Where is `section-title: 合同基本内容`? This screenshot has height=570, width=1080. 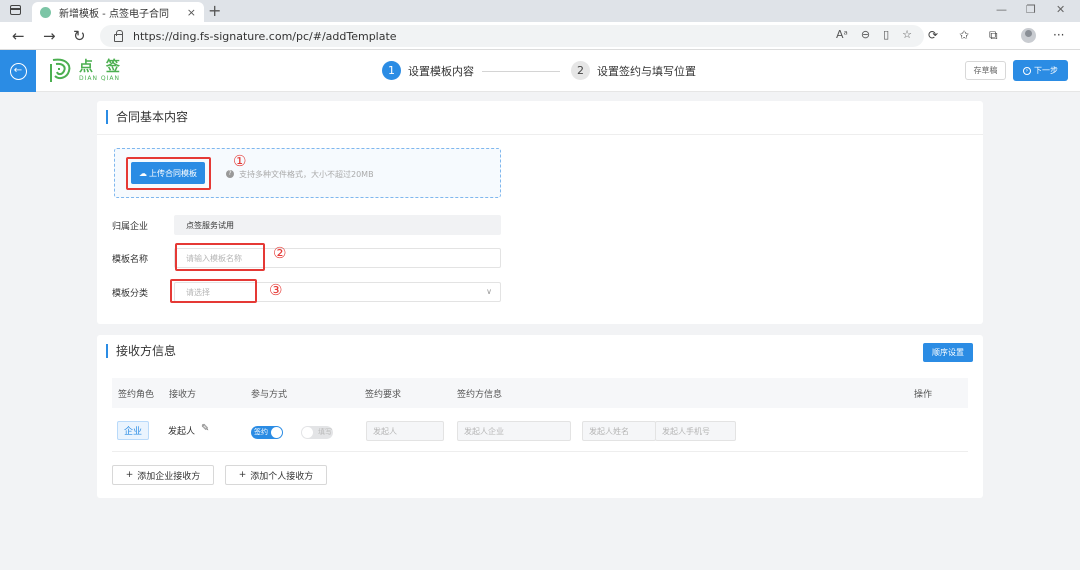
section-title: 合同基本内容 is located at coordinates (147, 117).